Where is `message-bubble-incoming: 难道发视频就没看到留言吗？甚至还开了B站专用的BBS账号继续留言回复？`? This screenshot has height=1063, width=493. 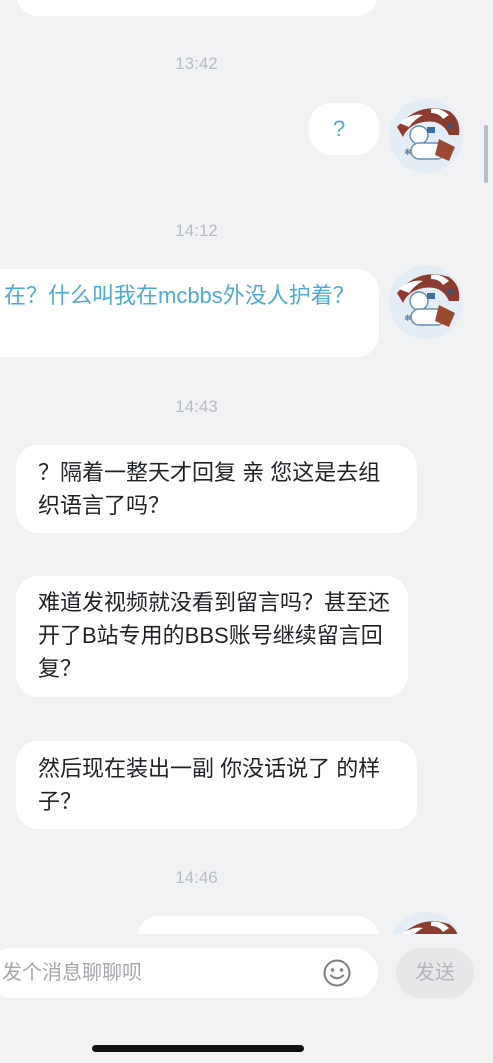
message-bubble-incoming: 难道发视频就没看到留言吗？甚至还开了B站专用的BBS账号继续留言回复？ is located at coordinates (212, 636).